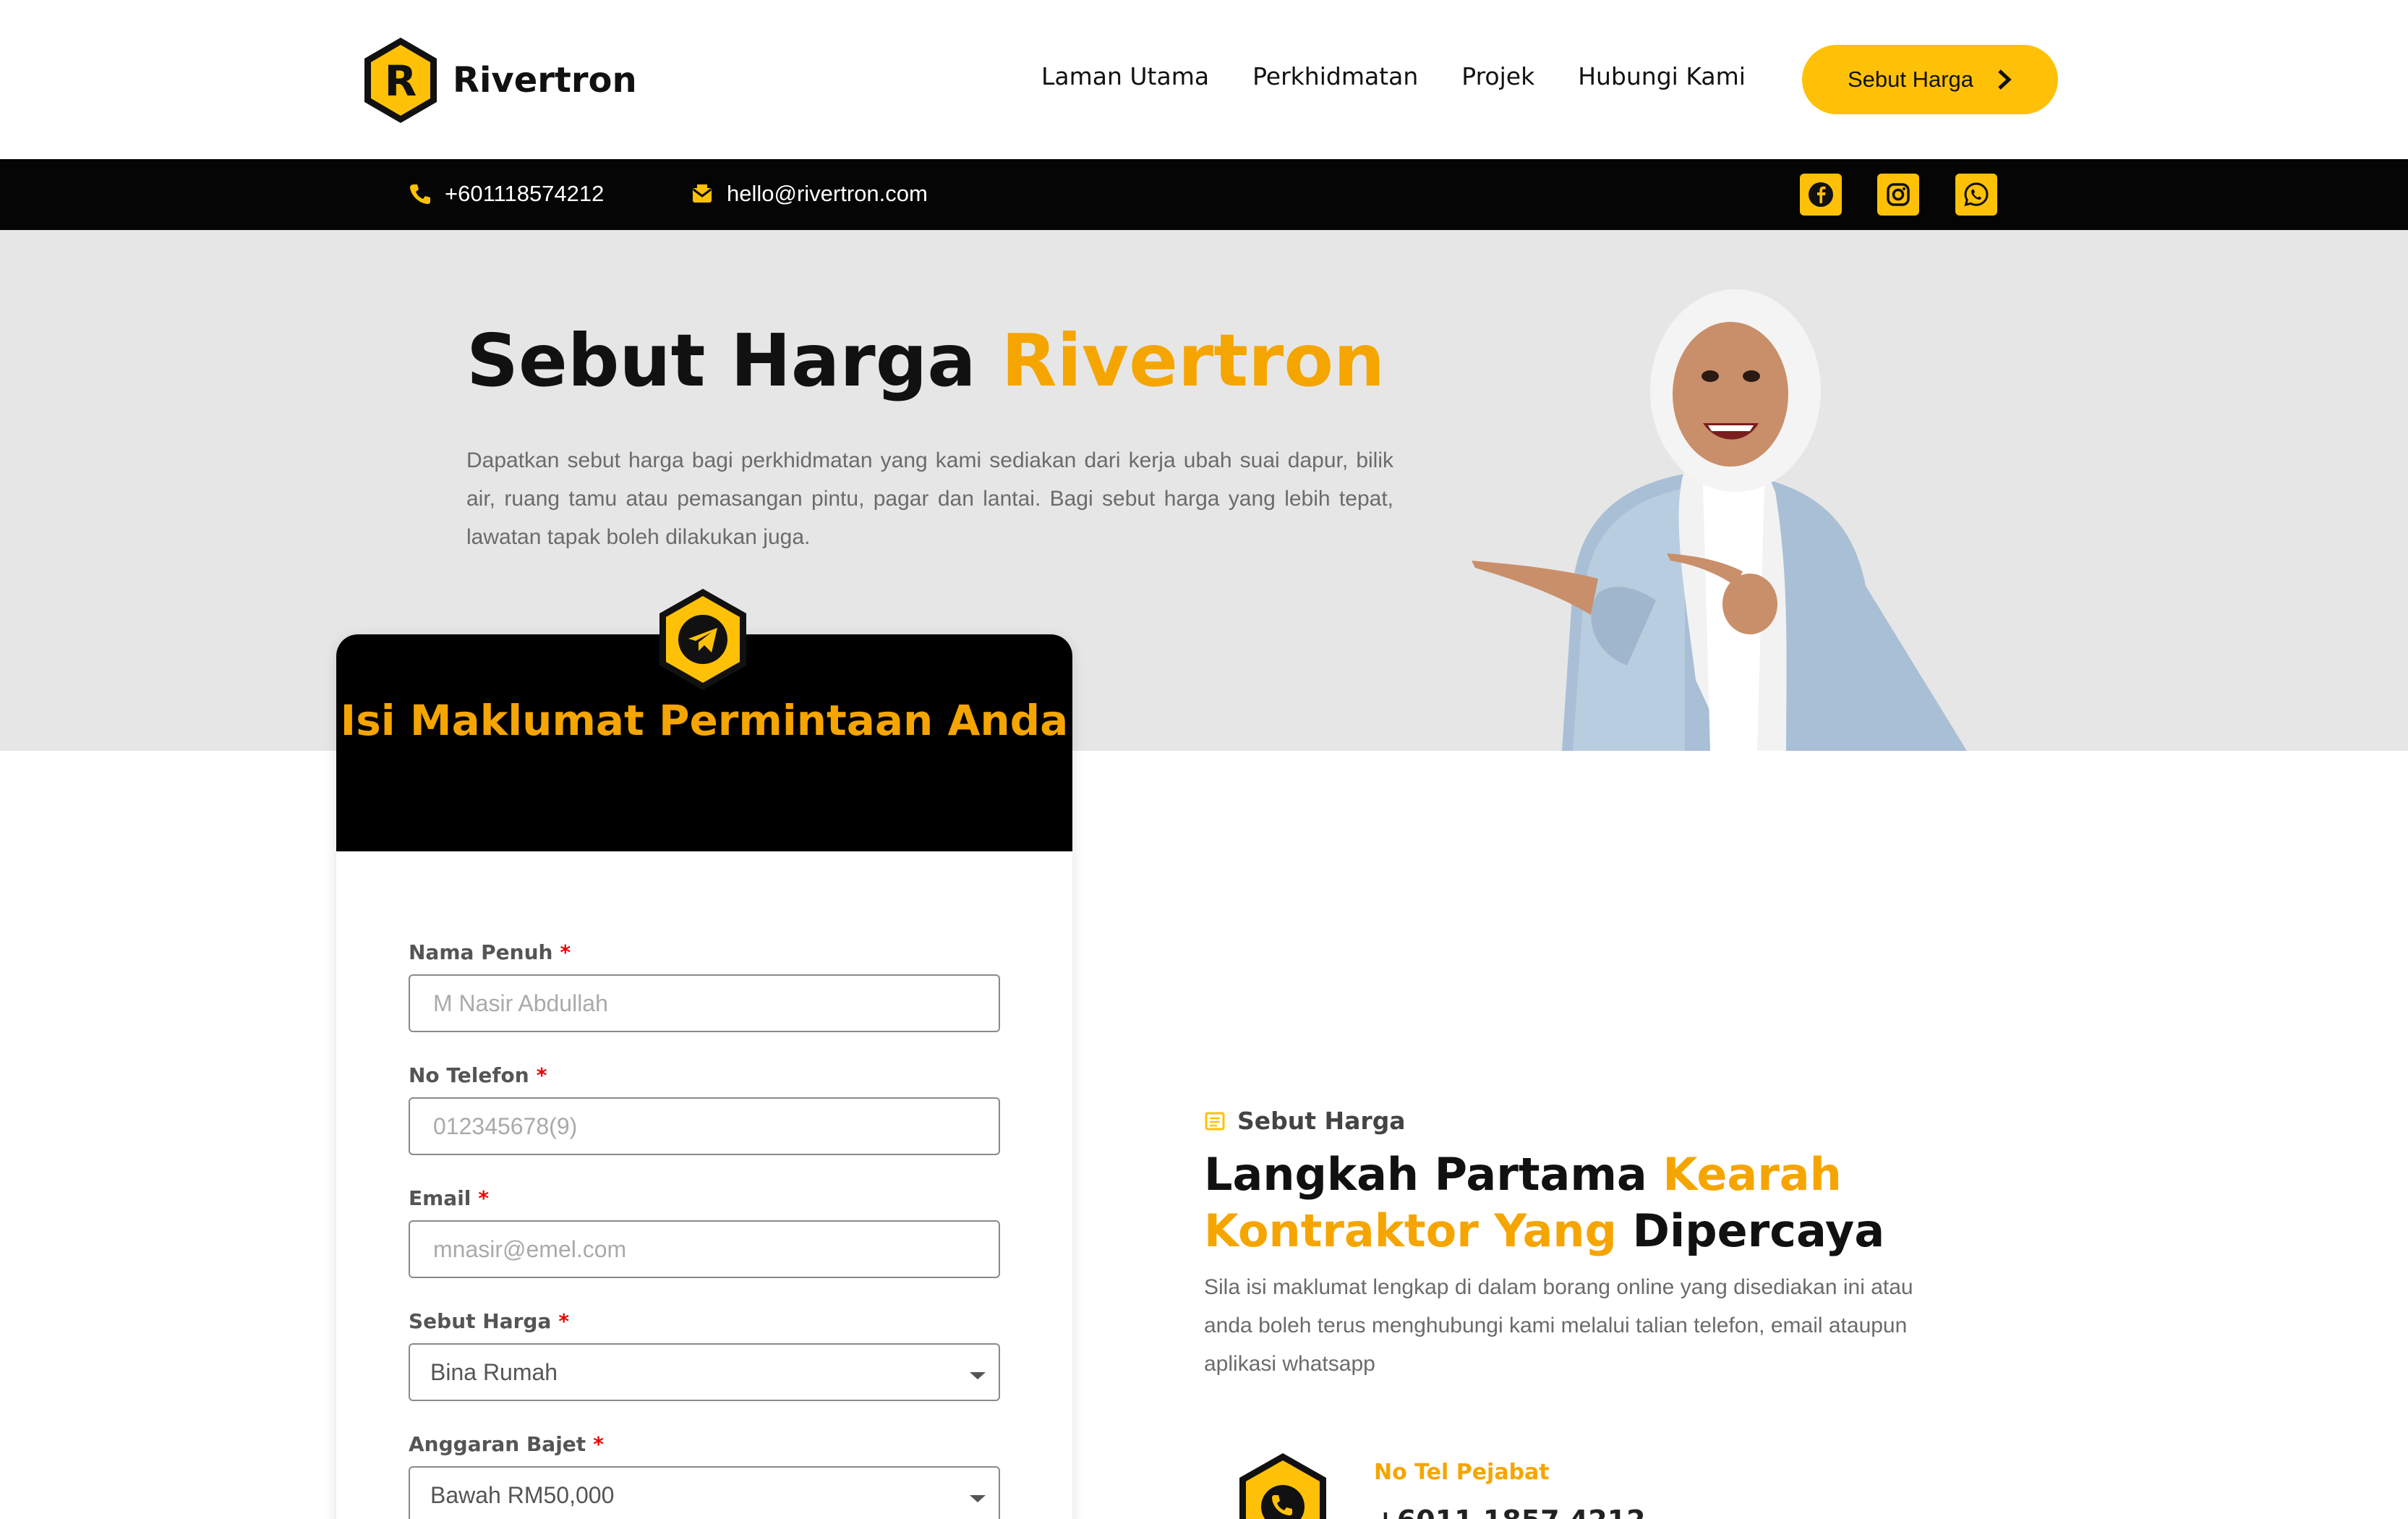  Describe the element at coordinates (1193, 360) in the screenshot. I see `hero-title-accent: Rivertron` at that location.